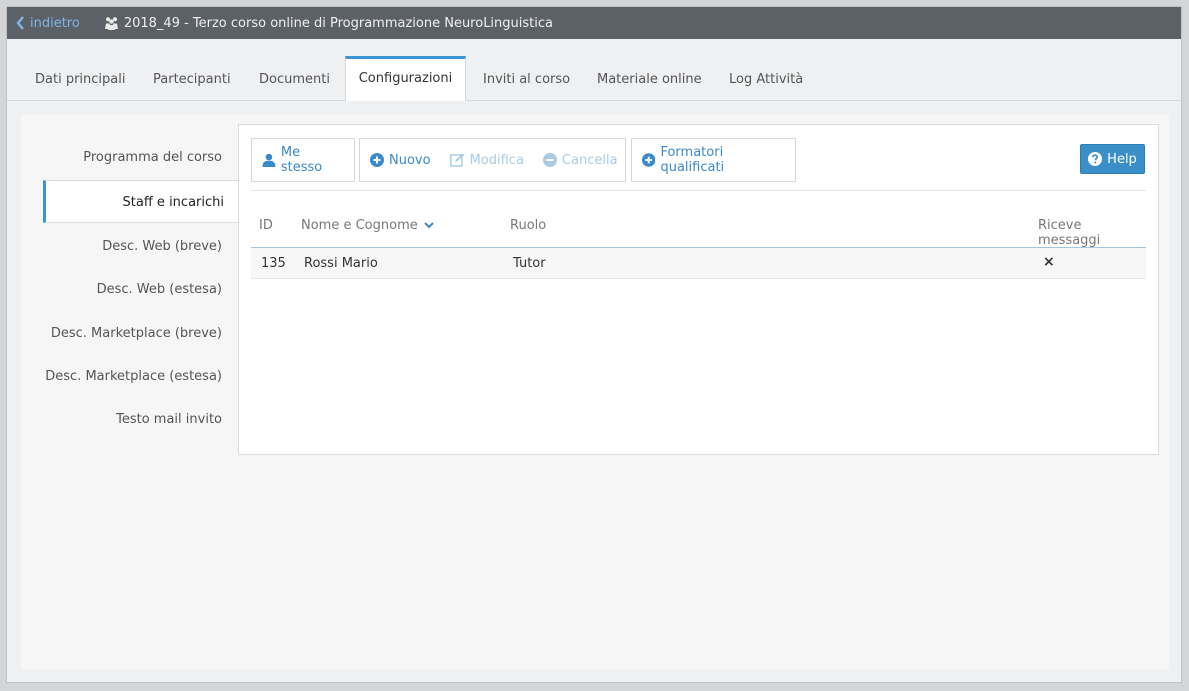 The image size is (1189, 691). I want to click on formatori-qualificati-button: Formatori qualificati, so click(713, 160).